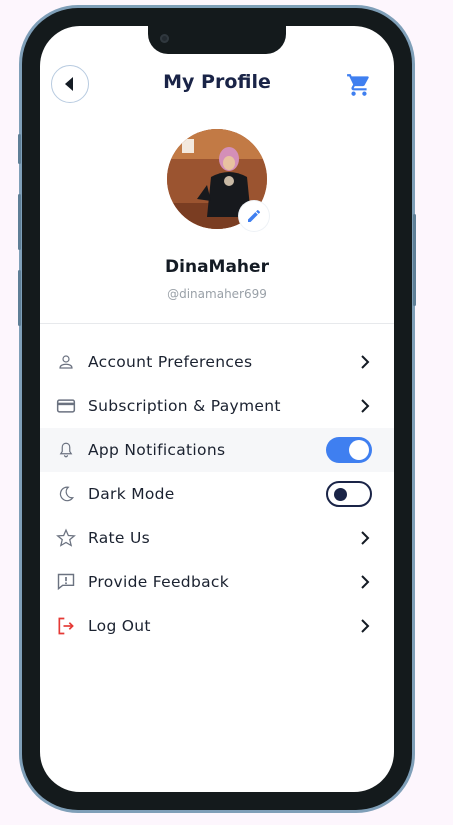 The width and height of the screenshot is (453, 825). I want to click on menu-item-label: Rate Us, so click(119, 538).